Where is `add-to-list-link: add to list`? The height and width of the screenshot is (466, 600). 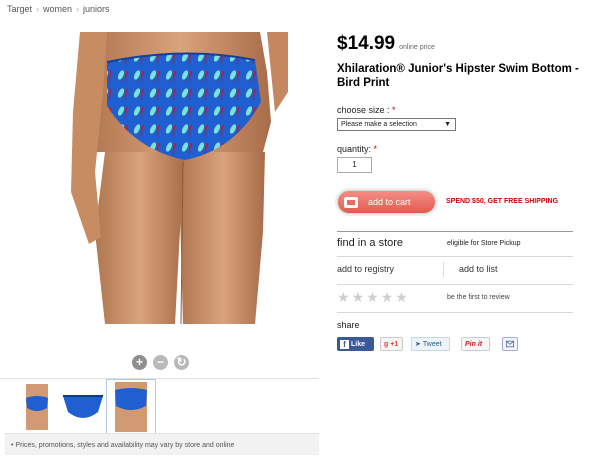
add-to-list-link: add to list is located at coordinates (478, 269).